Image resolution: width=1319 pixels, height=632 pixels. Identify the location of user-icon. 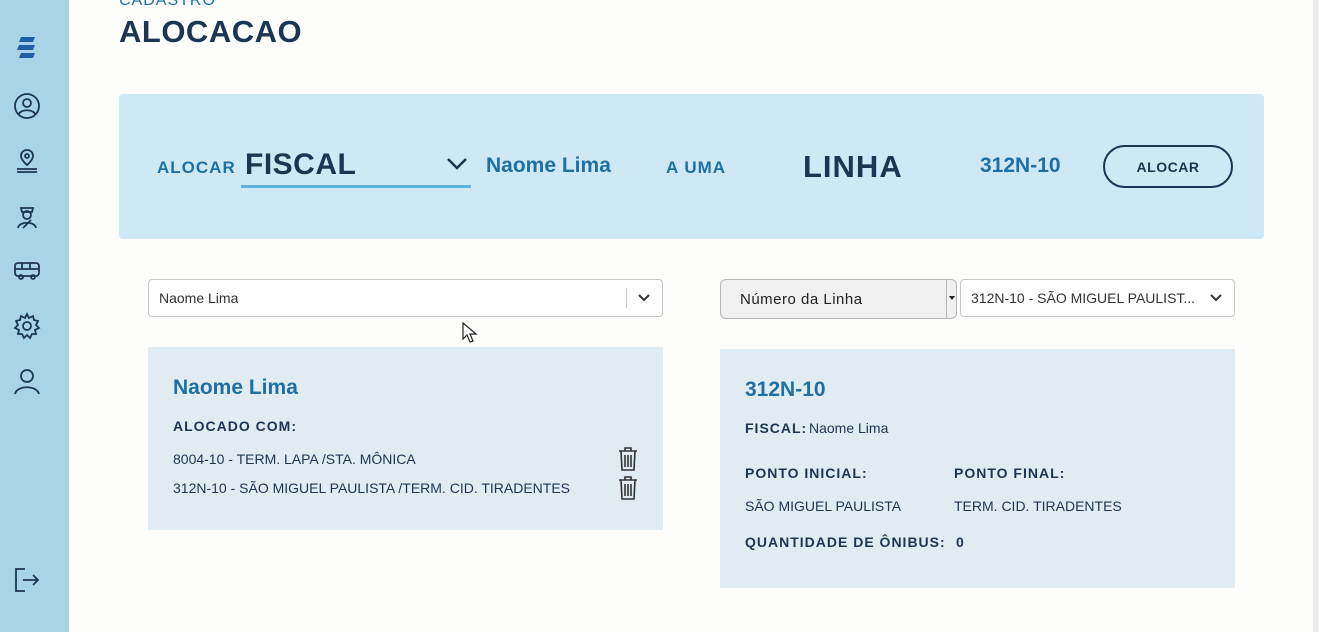
(27, 106).